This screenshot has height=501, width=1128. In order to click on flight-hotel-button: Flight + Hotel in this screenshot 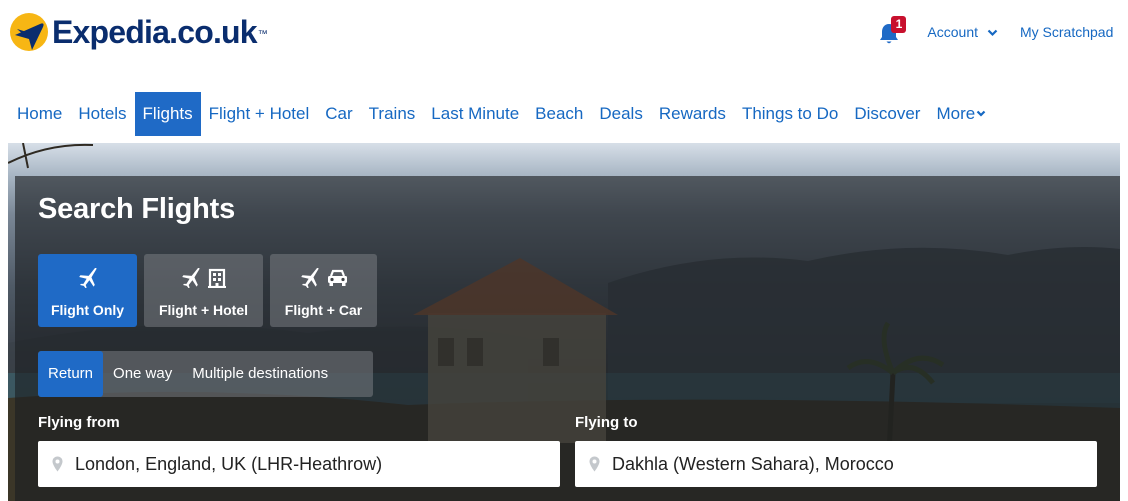, I will do `click(203, 290)`.